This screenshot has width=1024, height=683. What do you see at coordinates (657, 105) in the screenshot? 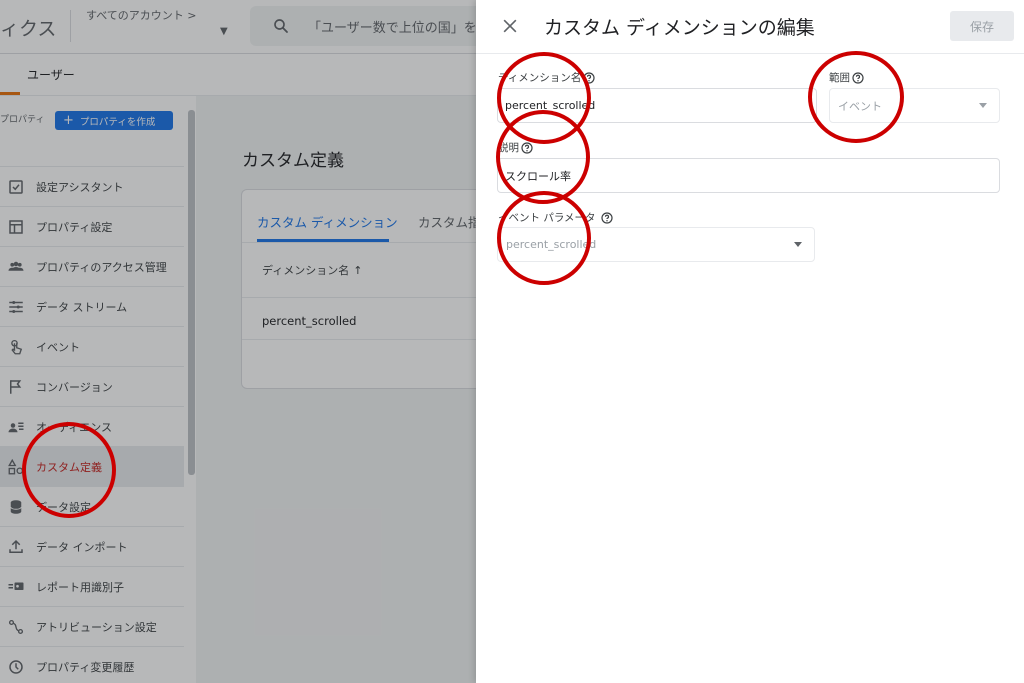
I see `dimension-name-field: percent_scrolled` at bounding box center [657, 105].